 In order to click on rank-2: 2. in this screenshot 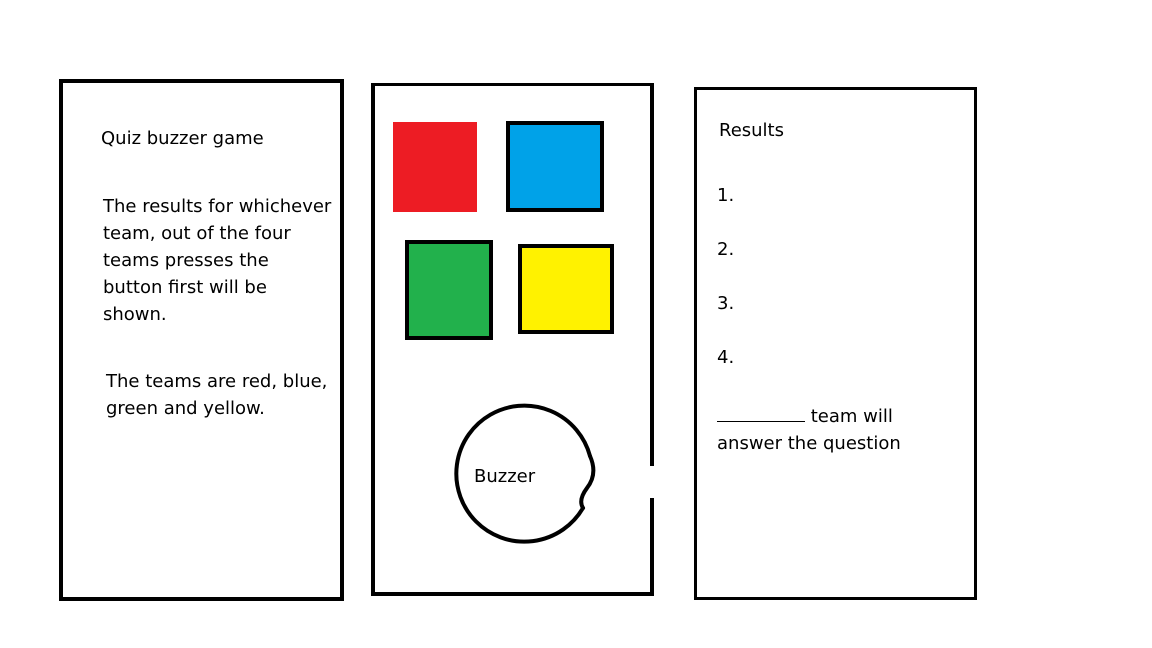, I will do `click(726, 249)`.